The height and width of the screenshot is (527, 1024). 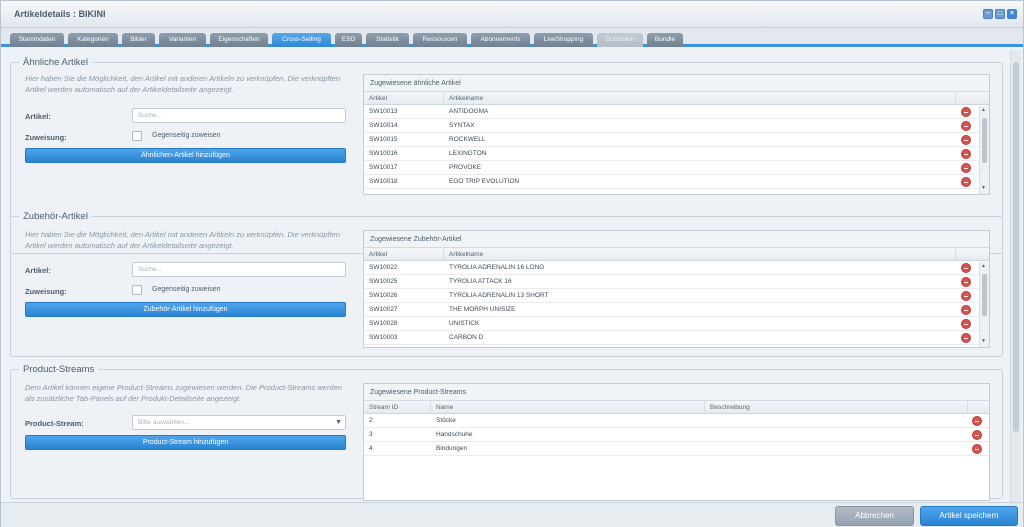 What do you see at coordinates (452, 448) in the screenshot?
I see `cell-name: Bindungen` at bounding box center [452, 448].